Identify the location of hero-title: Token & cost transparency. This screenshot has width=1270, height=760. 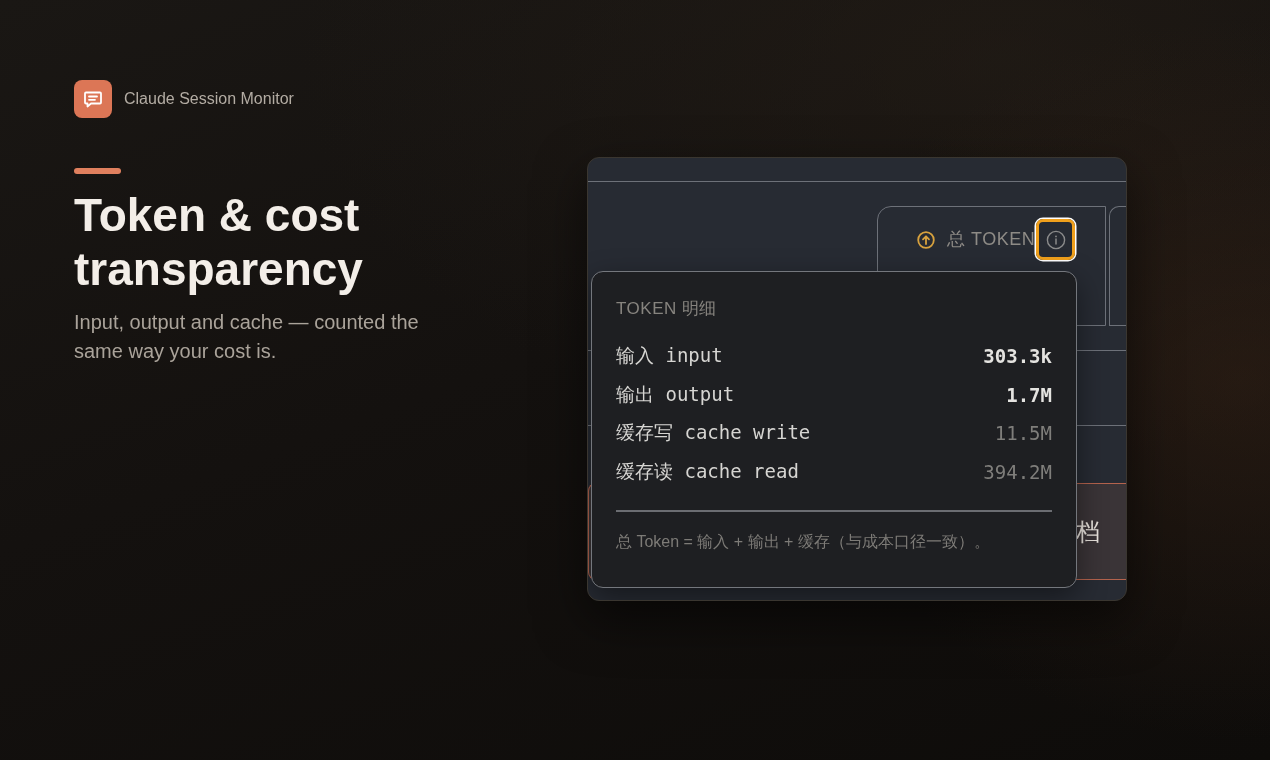
(219, 242).